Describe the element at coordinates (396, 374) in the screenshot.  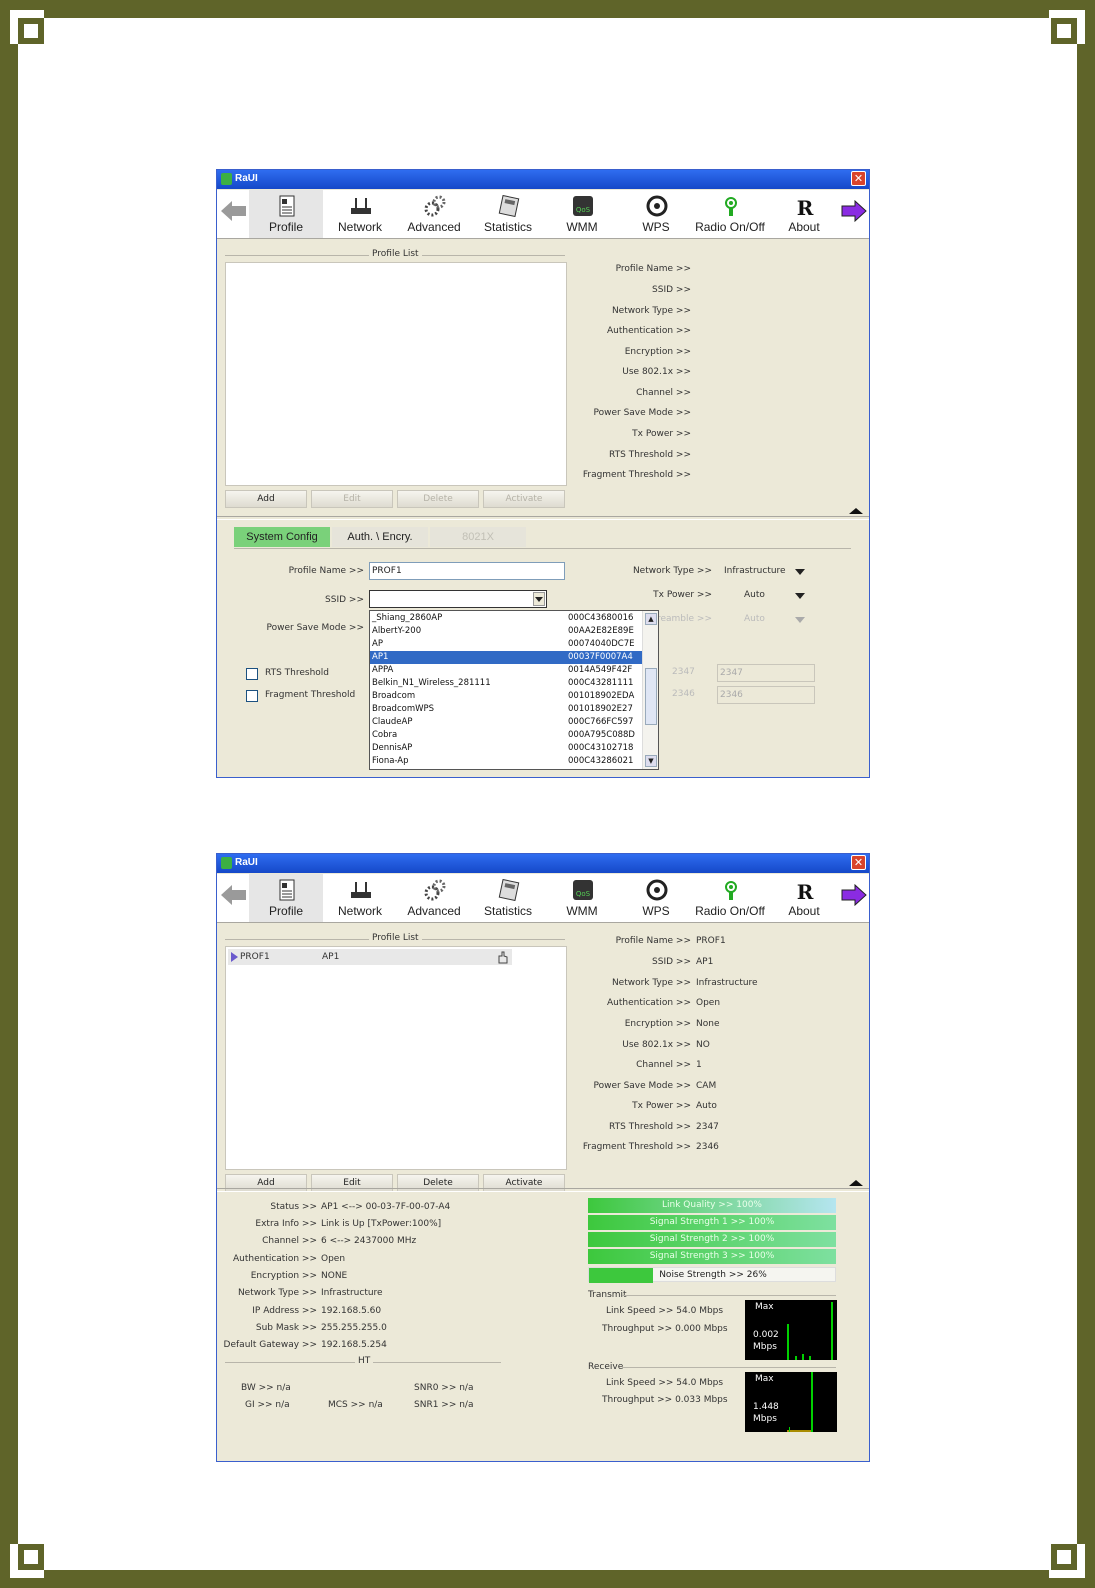
I see `profile-list` at that location.